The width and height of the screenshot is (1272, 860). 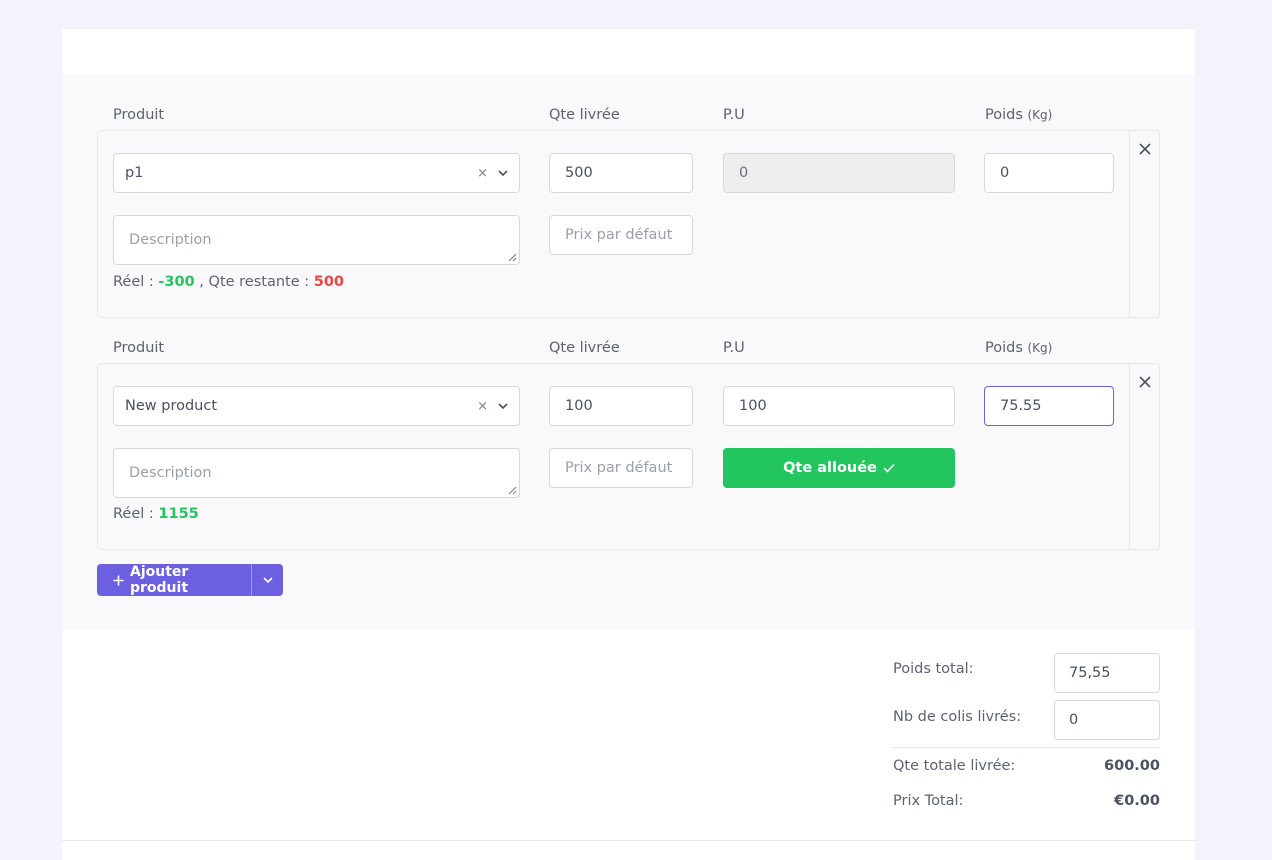 I want to click on unit-price-input: 0, so click(x=839, y=173).